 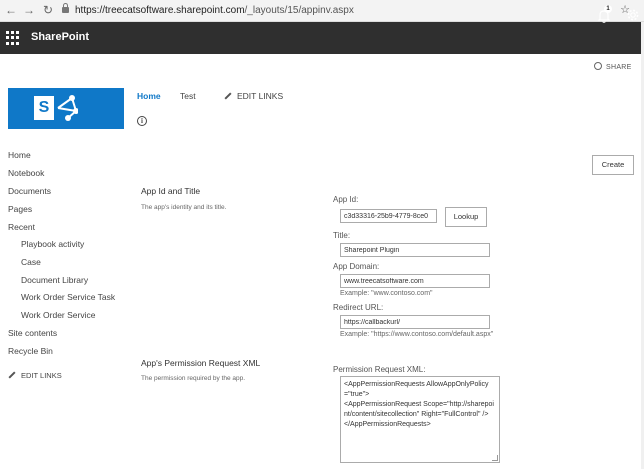 What do you see at coordinates (379, 369) in the screenshot?
I see `permission-xml-label: Permission Request XML:` at bounding box center [379, 369].